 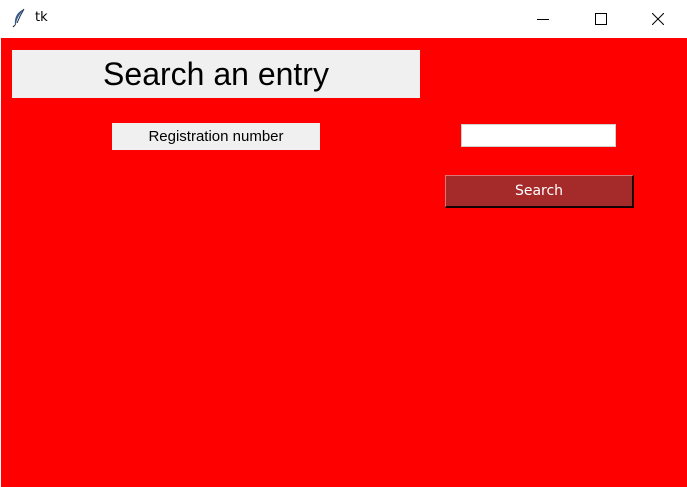 I want to click on page-title: Search an entry, so click(x=216, y=74).